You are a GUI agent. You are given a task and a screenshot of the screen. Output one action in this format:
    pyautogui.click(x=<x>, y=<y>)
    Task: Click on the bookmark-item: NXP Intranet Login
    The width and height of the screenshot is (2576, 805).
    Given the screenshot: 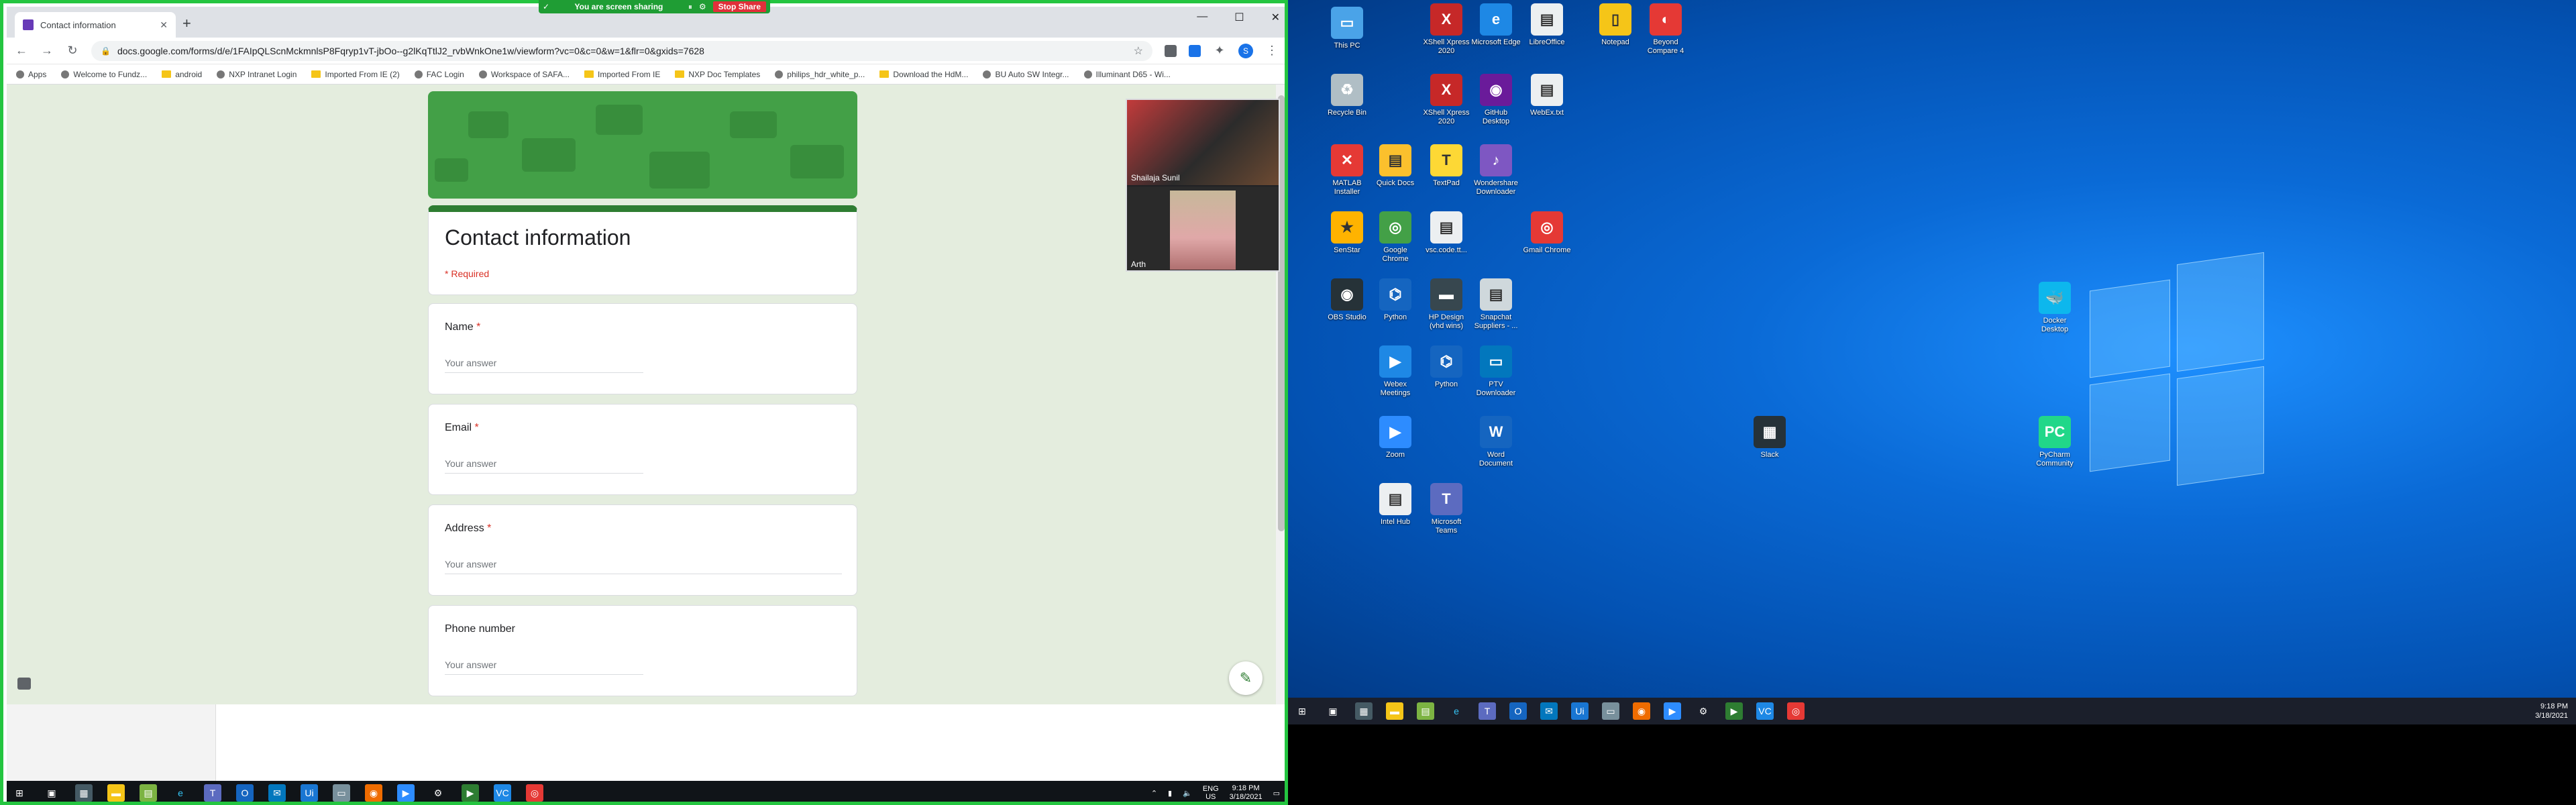 What is the action you would take?
    pyautogui.click(x=257, y=74)
    